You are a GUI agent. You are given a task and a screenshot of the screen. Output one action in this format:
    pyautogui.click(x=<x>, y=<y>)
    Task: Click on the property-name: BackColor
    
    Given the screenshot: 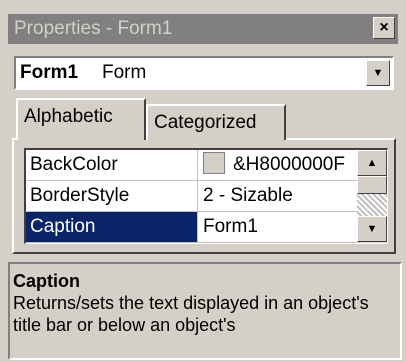 What is the action you would take?
    pyautogui.click(x=112, y=165)
    